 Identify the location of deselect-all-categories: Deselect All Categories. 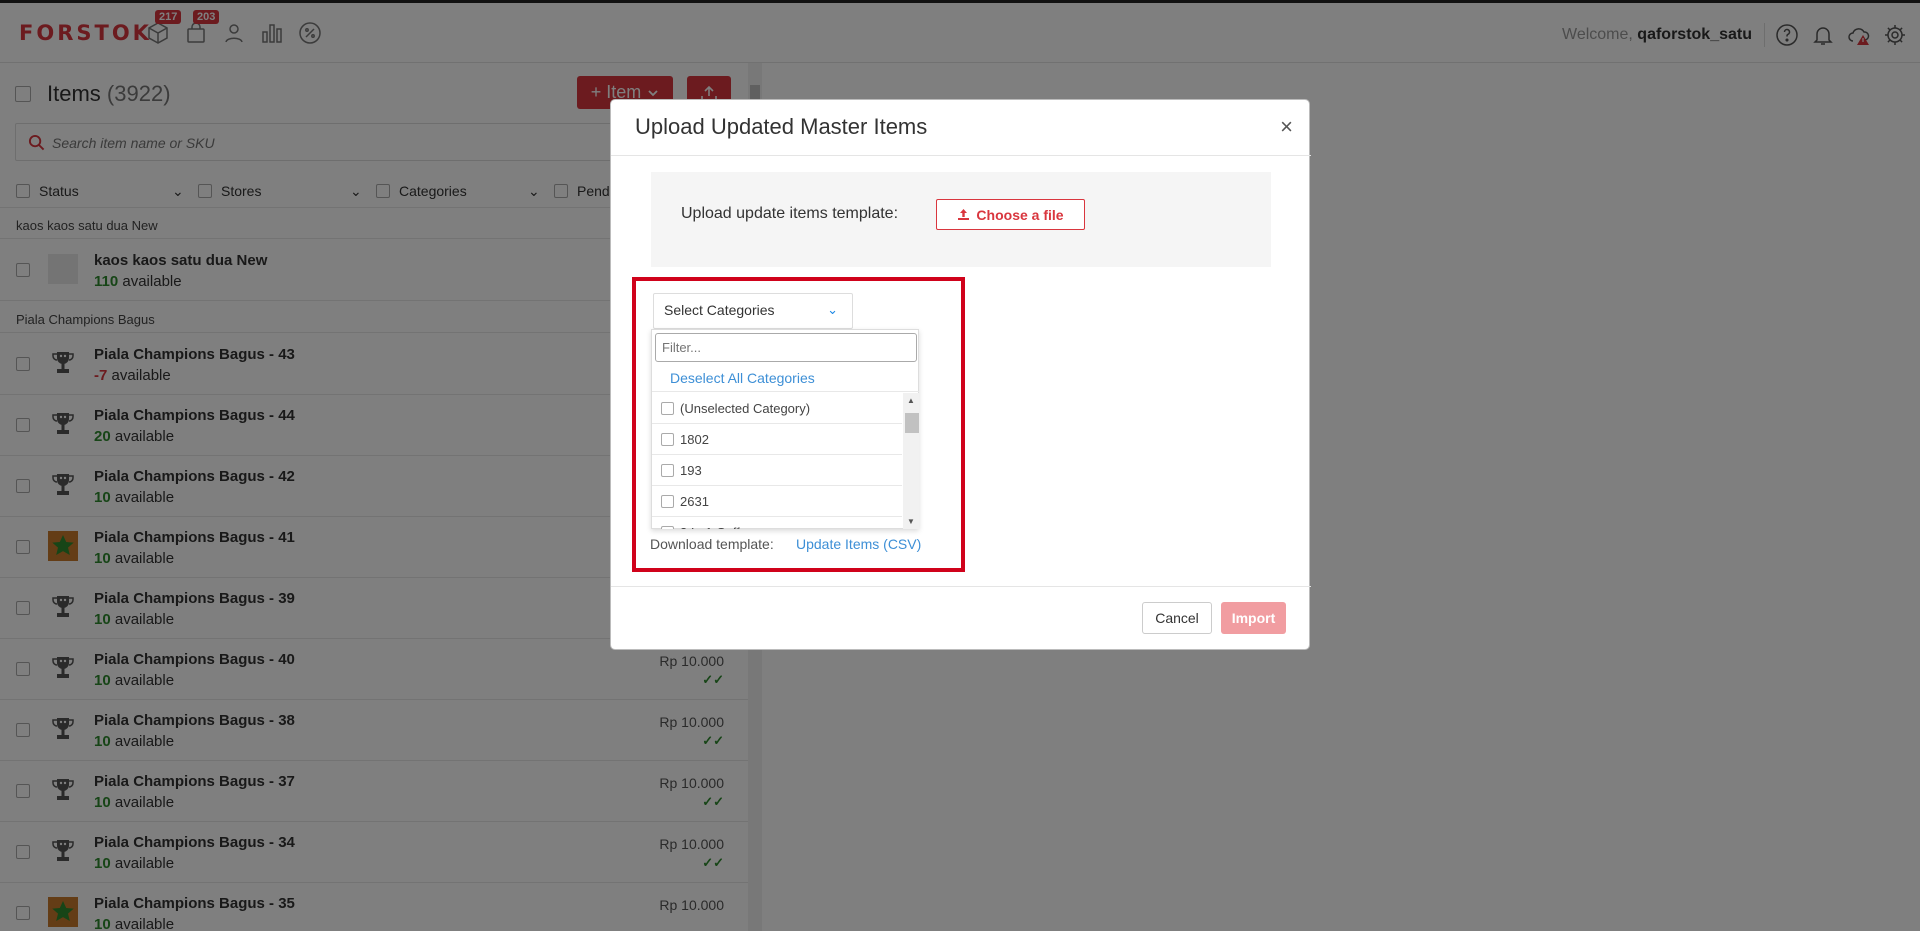
(785, 378).